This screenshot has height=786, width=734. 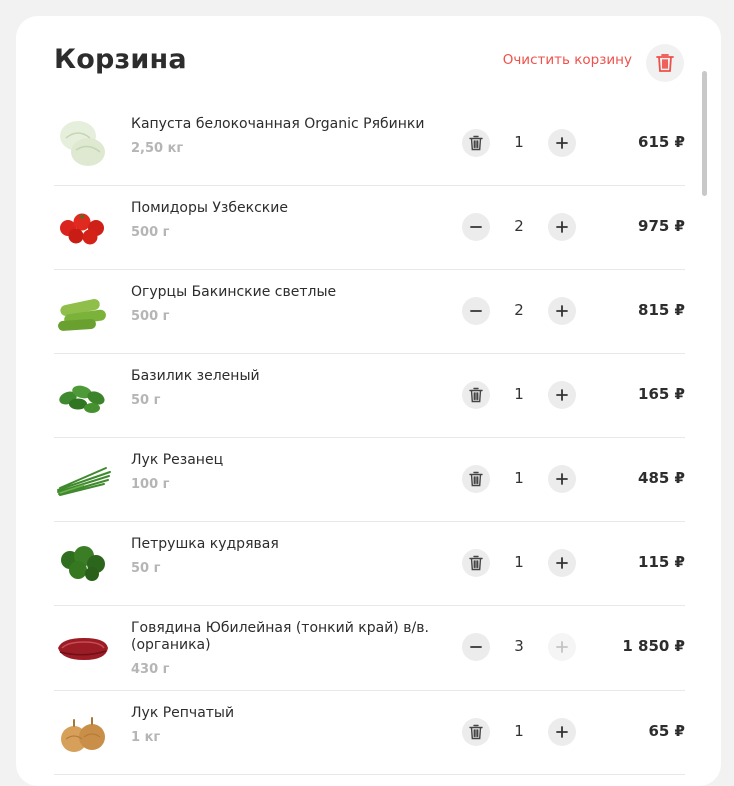 I want to click on product-image-cabbage, so click(x=83, y=143).